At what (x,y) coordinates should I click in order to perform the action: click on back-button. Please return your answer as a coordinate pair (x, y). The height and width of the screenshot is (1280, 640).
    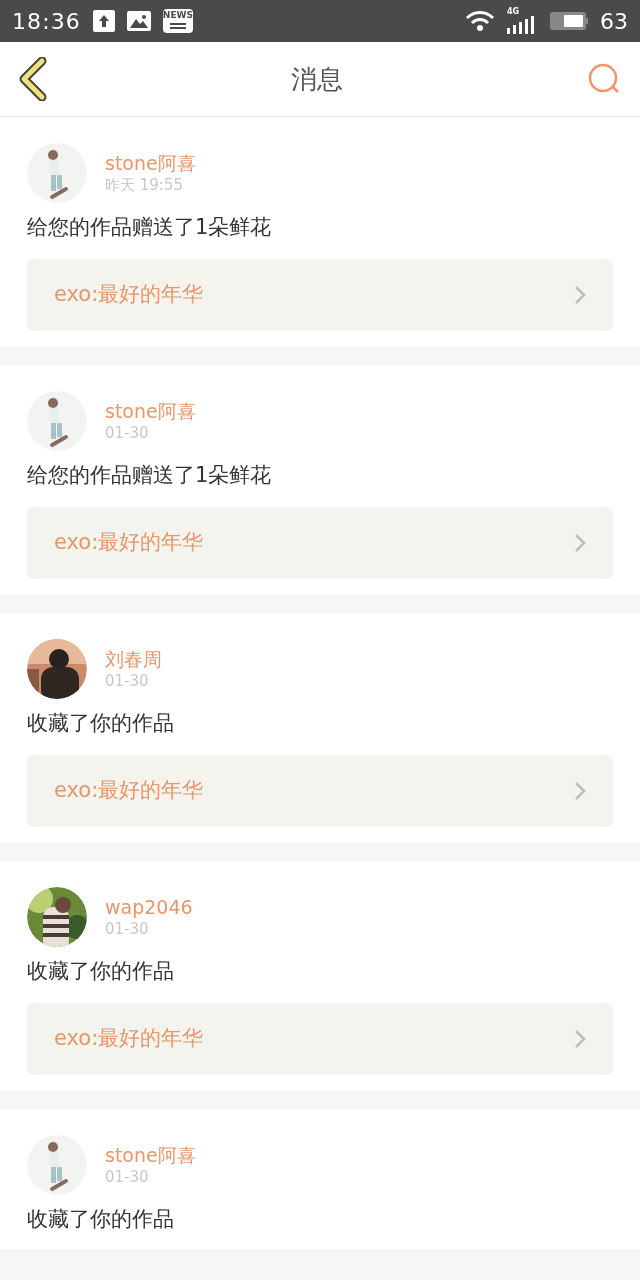
    Looking at the image, I should click on (33, 79).